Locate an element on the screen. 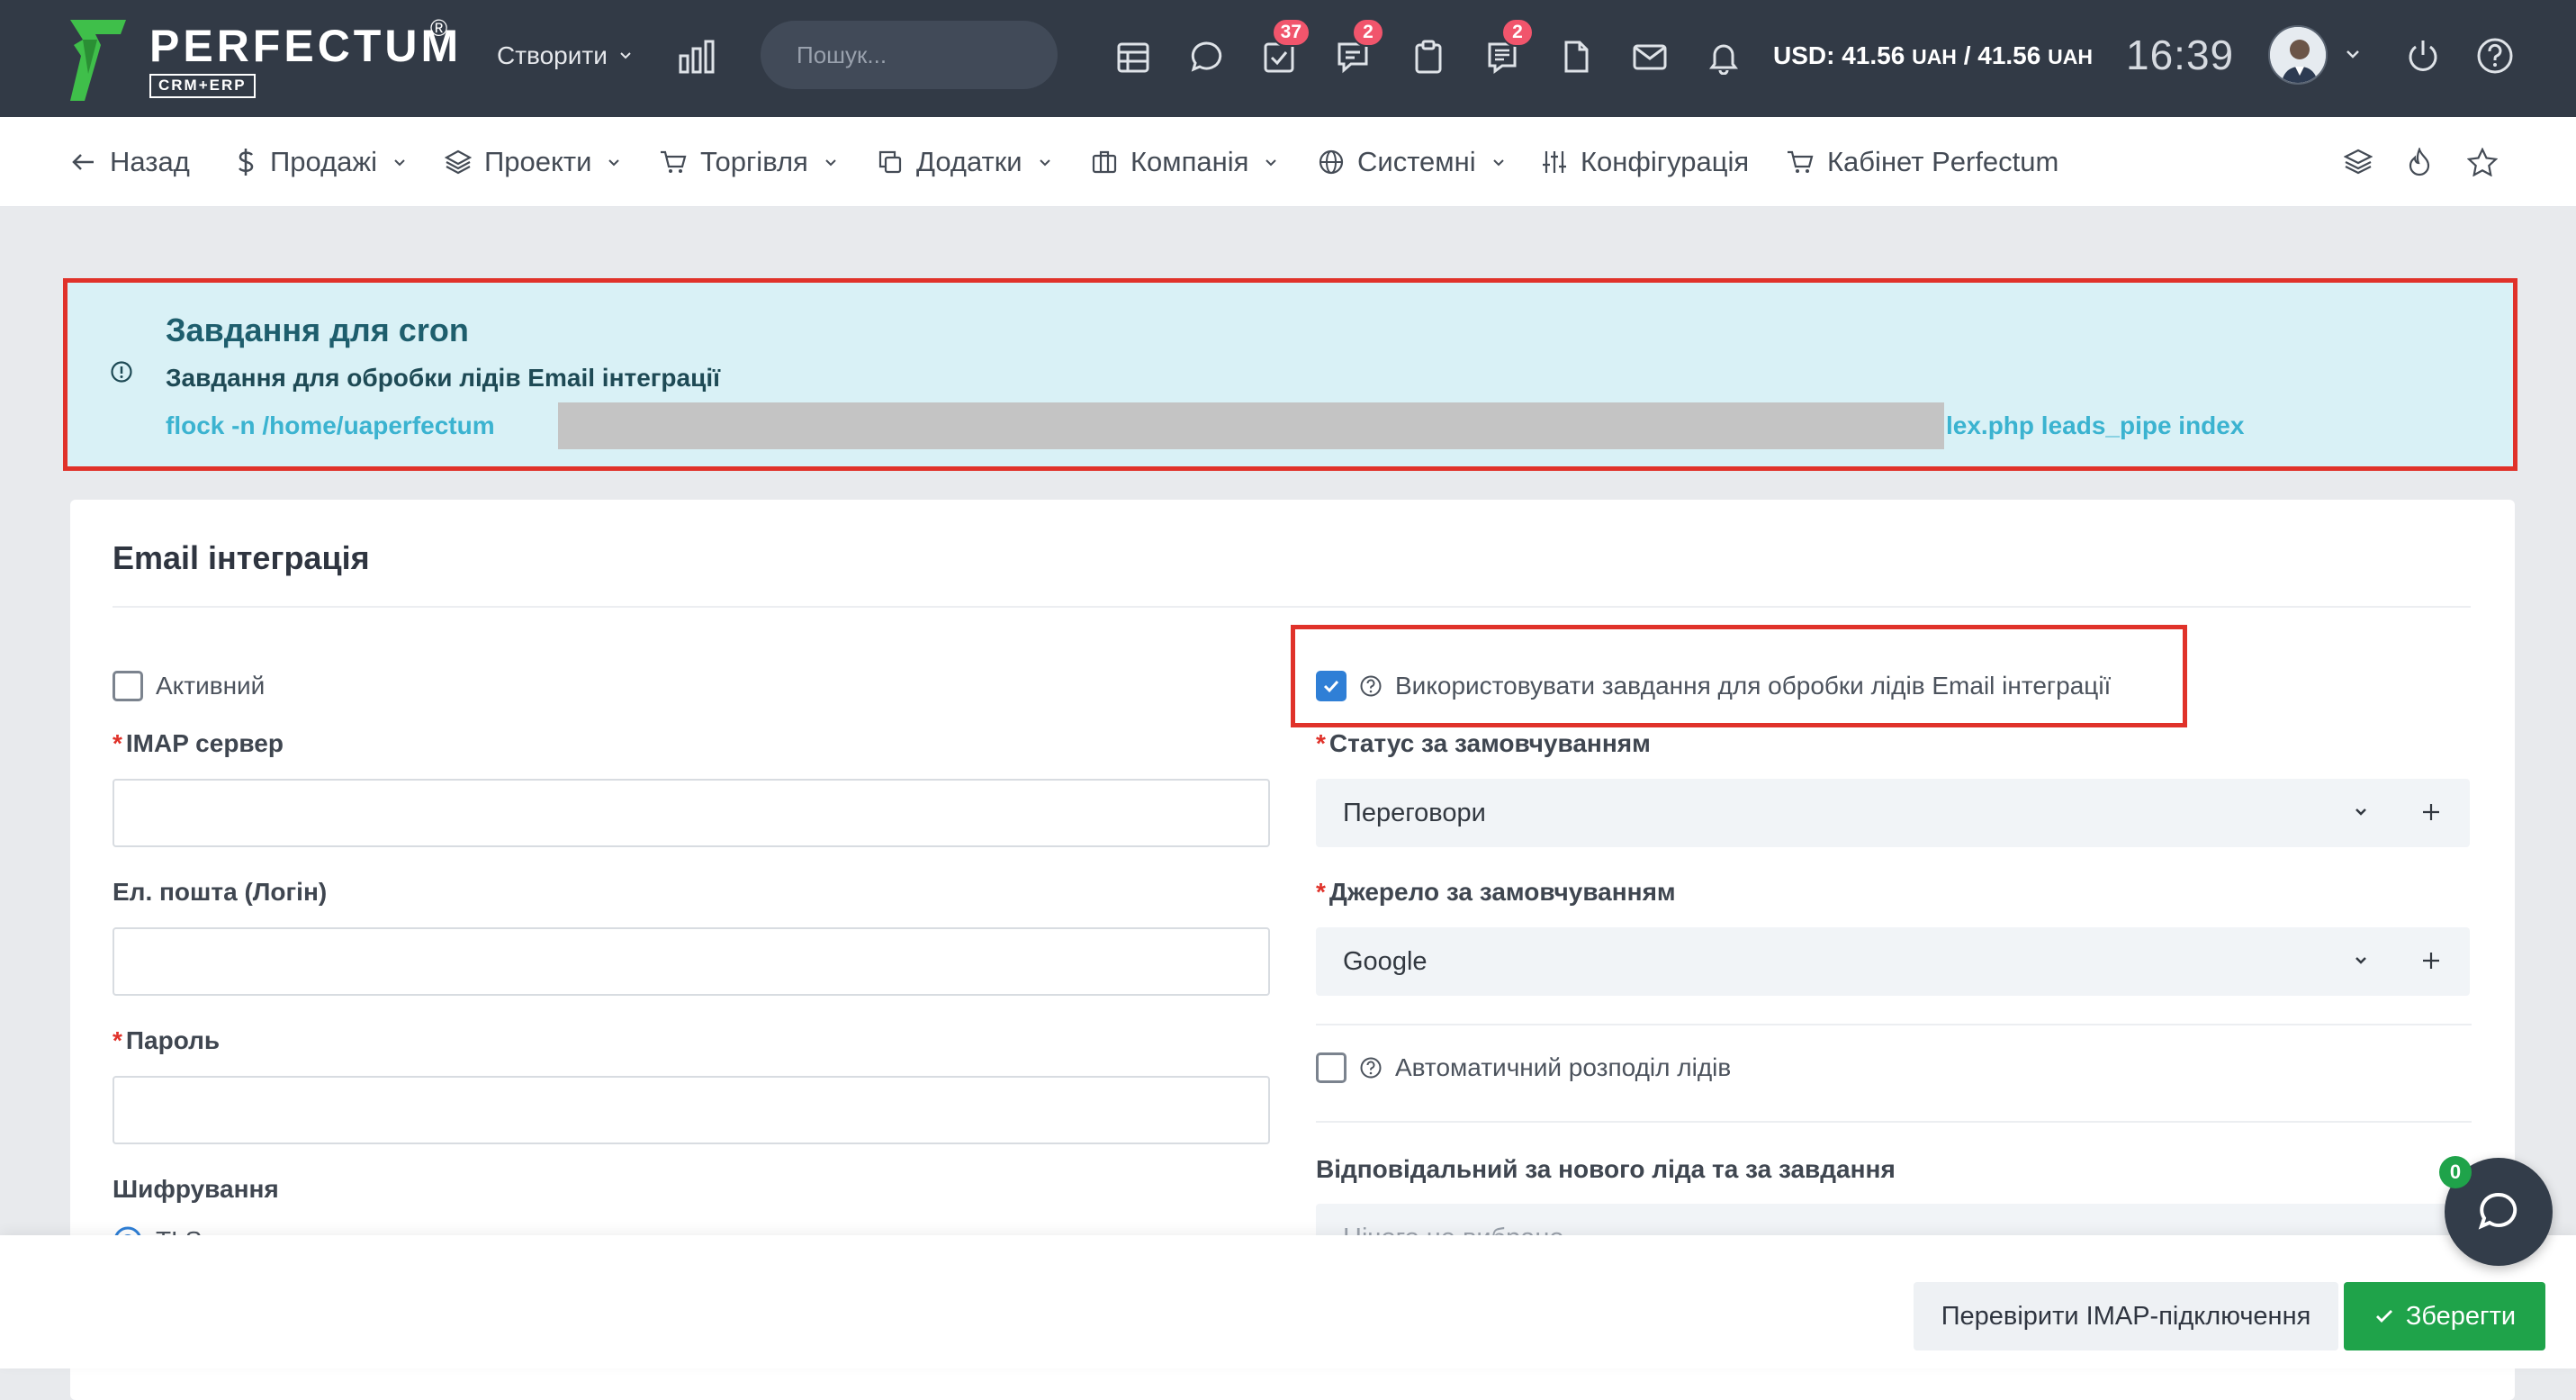 This screenshot has height=1400, width=2576. back-arrow-icon is located at coordinates (83, 162).